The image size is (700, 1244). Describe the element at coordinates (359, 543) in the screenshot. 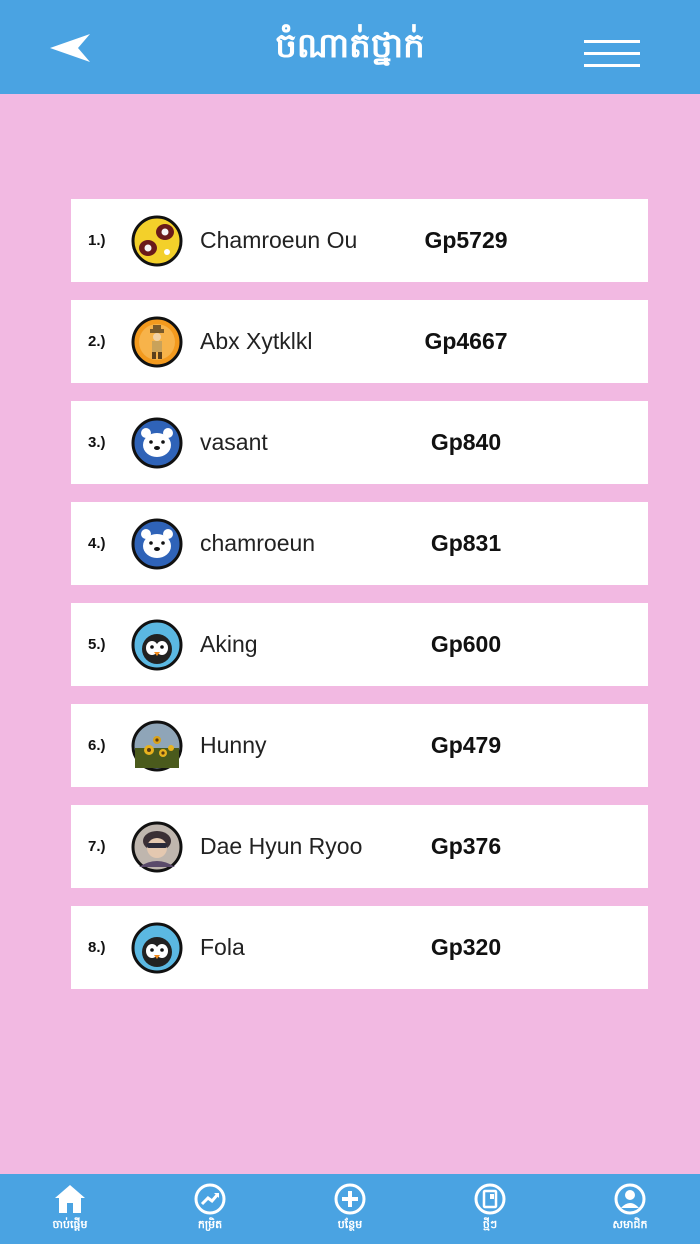

I see `leaderboard-row: 4.) chamroeun Gp831` at that location.